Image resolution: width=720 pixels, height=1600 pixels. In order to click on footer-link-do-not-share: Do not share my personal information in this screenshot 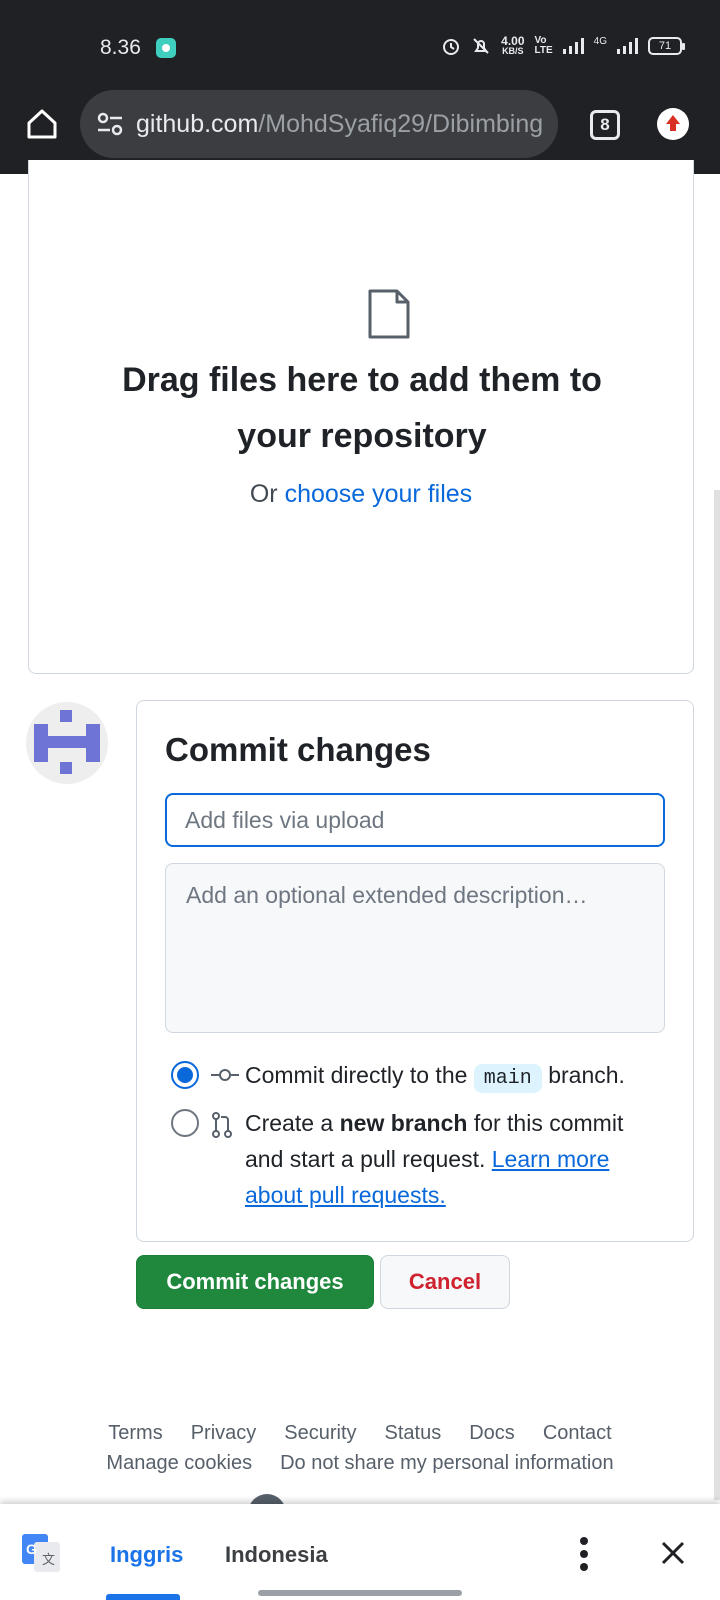, I will do `click(447, 1463)`.